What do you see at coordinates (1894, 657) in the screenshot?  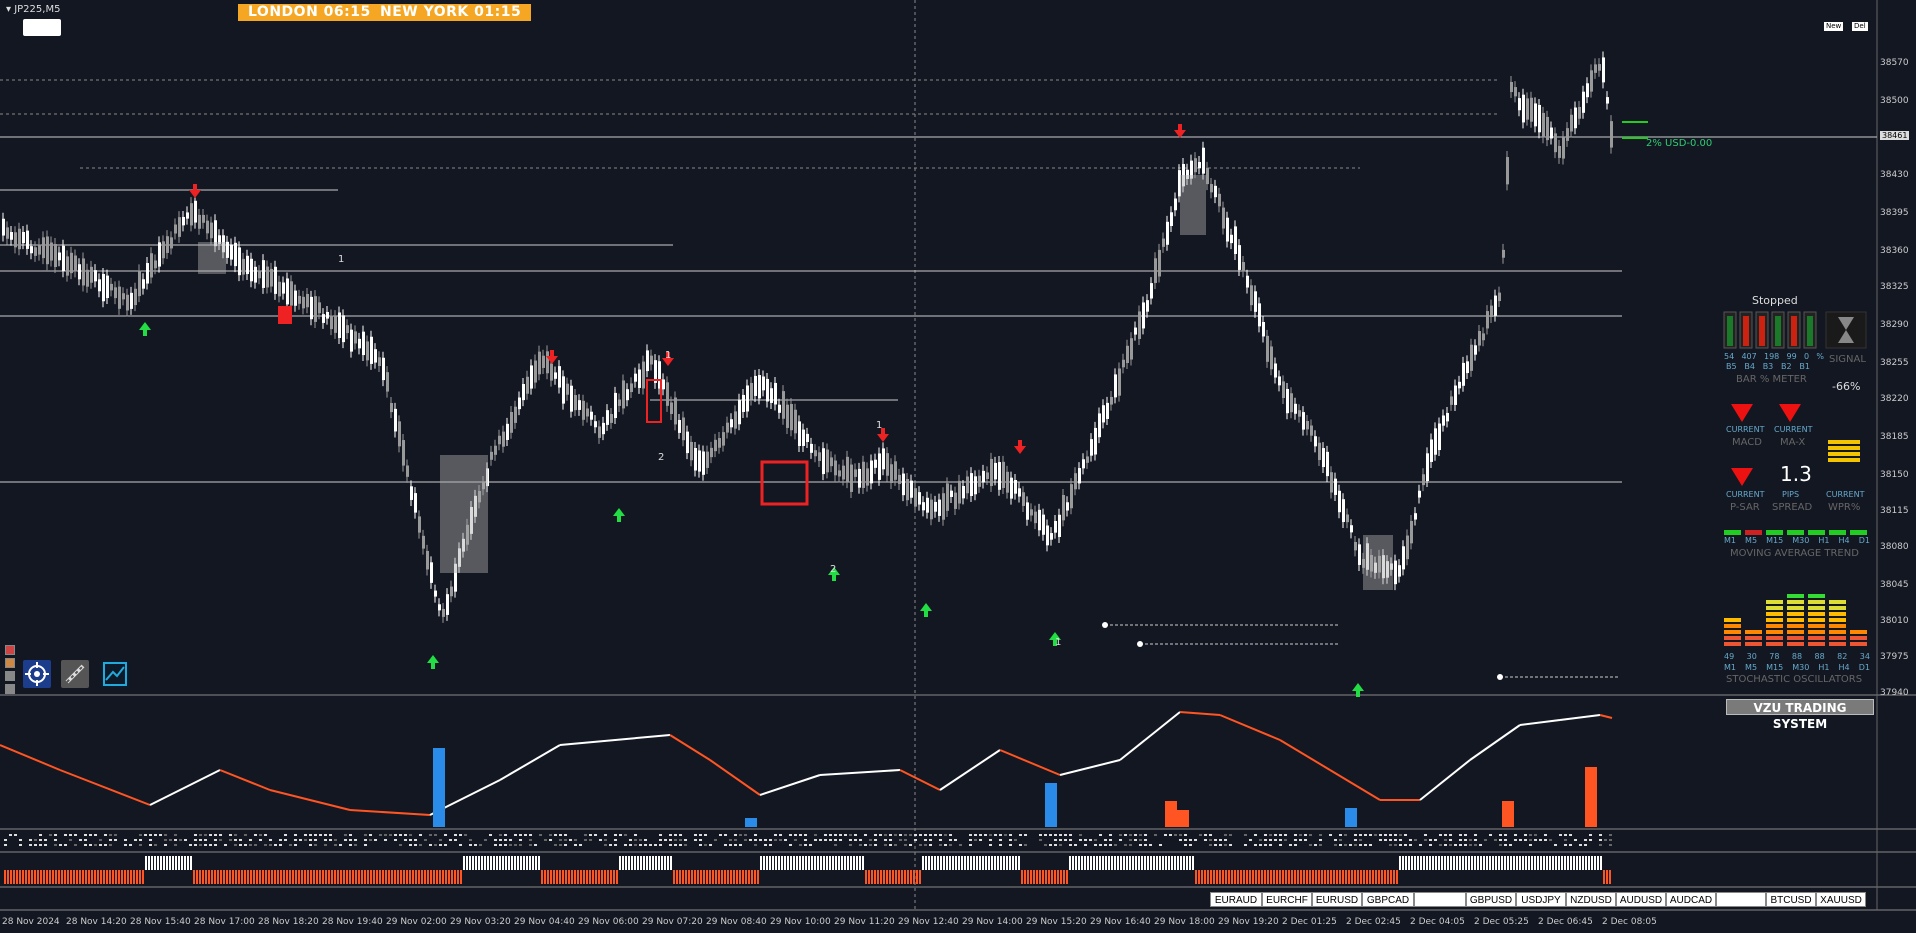 I see `price-tick: 37975` at bounding box center [1894, 657].